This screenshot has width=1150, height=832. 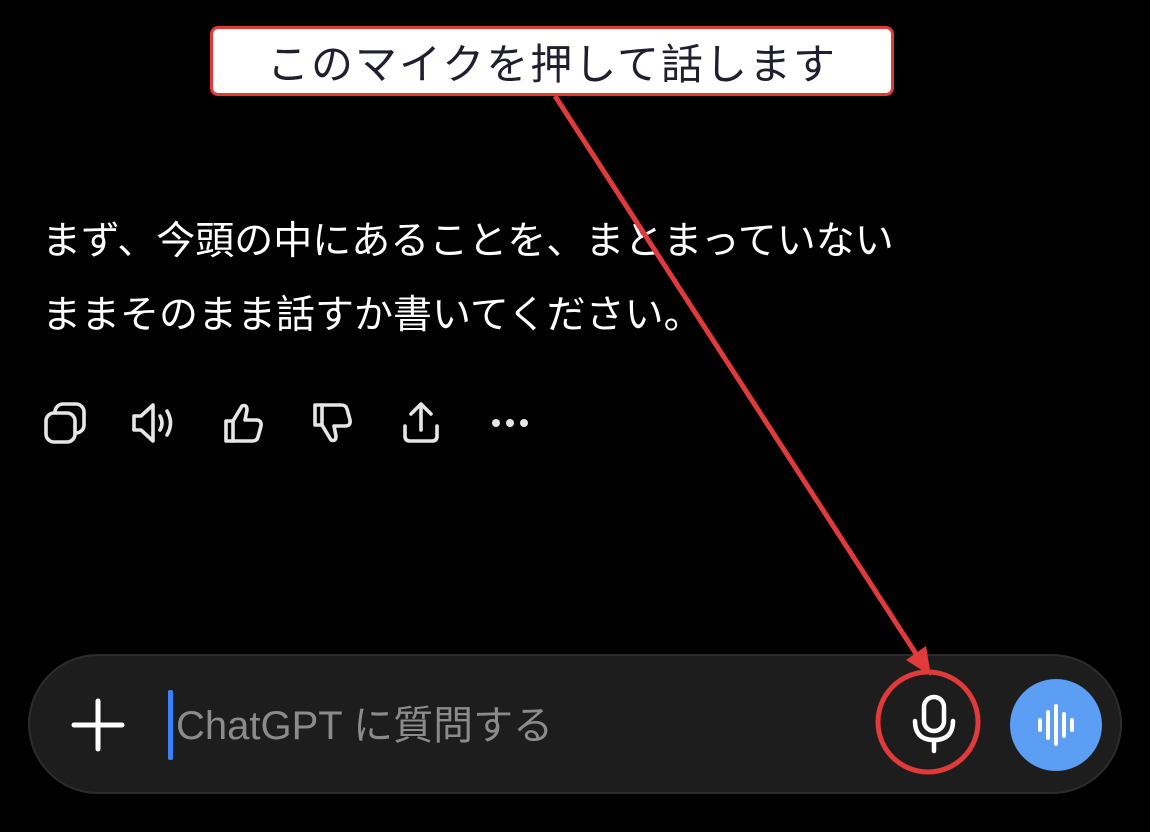 I want to click on dictate-button, so click(x=934, y=724).